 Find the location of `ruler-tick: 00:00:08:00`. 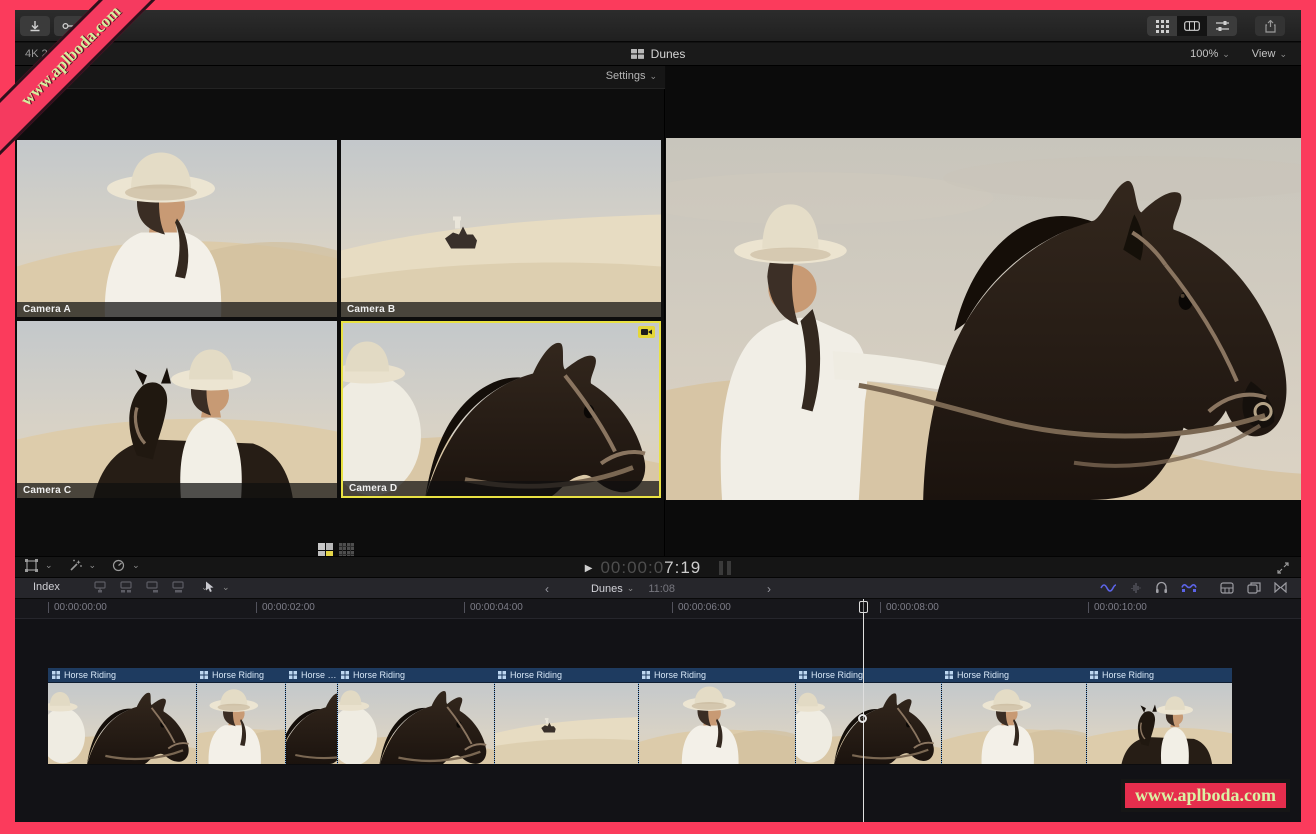

ruler-tick: 00:00:08:00 is located at coordinates (909, 607).